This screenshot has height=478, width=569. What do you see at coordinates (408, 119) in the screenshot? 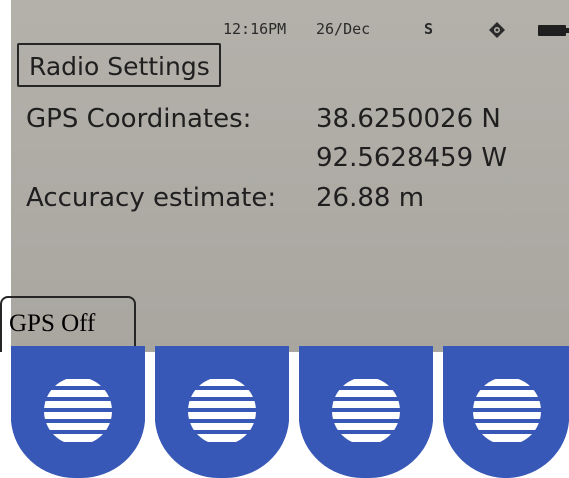
I see `latitude-value: 38.6250026 N` at bounding box center [408, 119].